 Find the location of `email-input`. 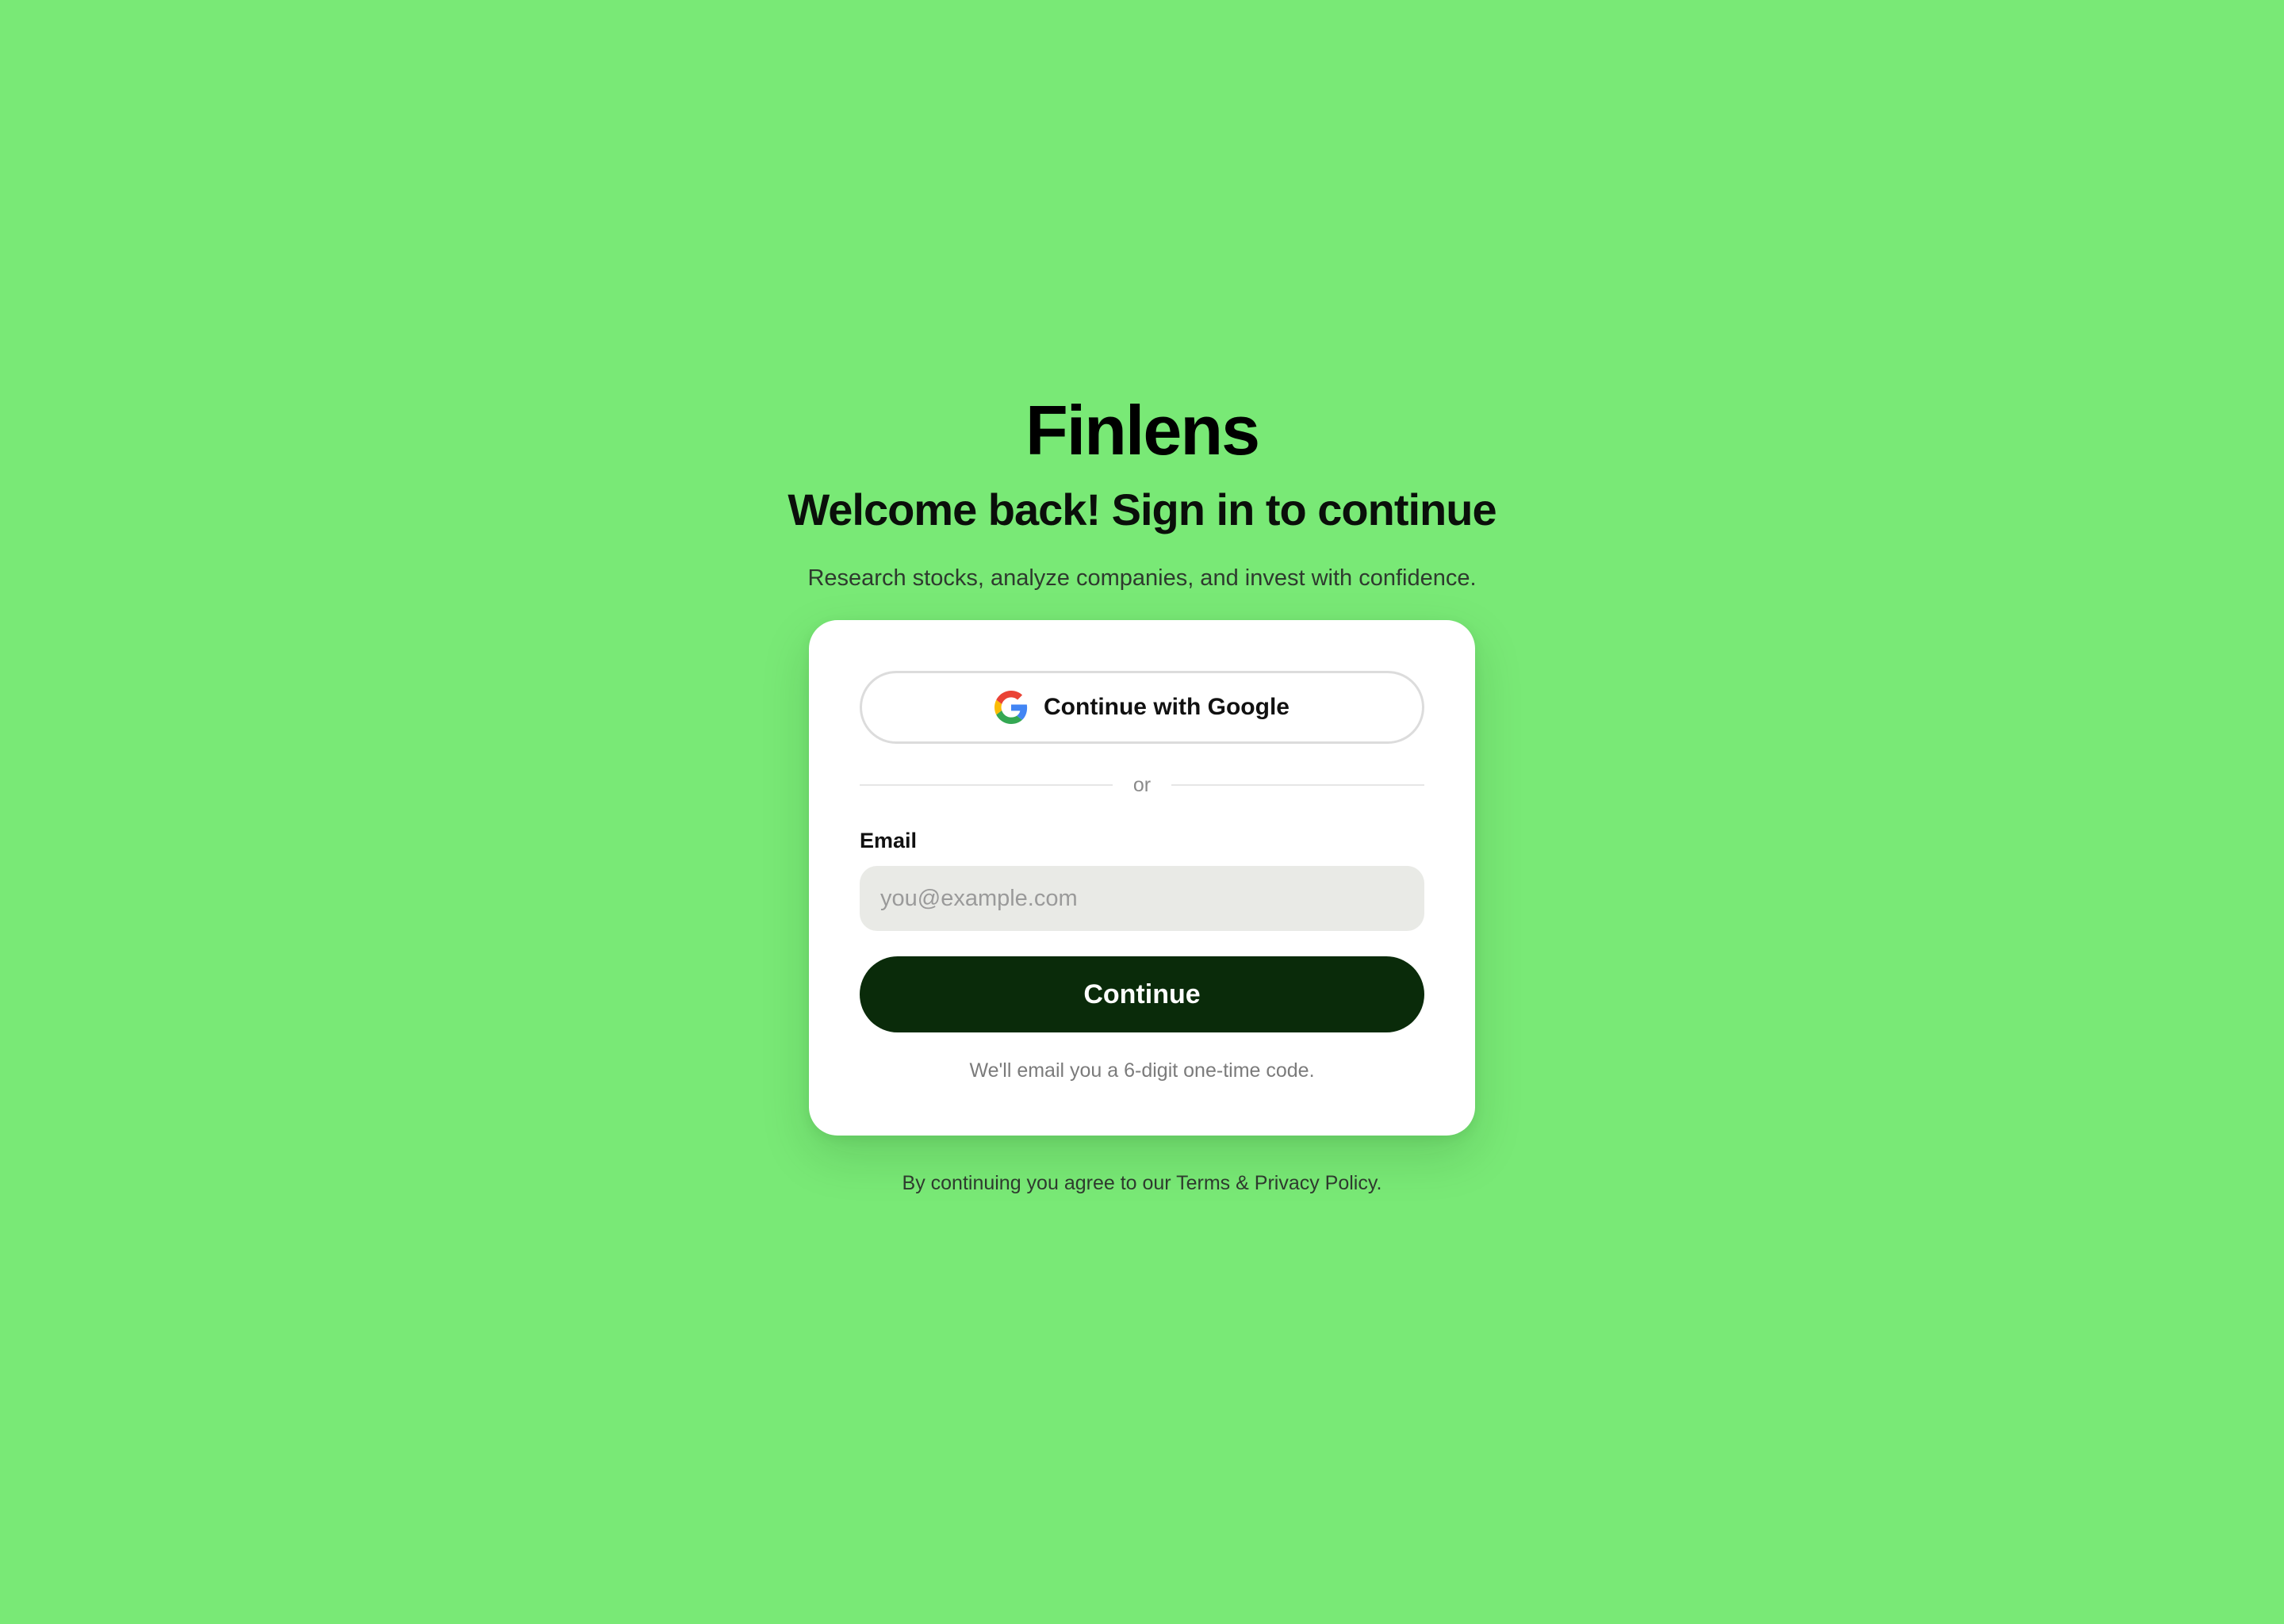

email-input is located at coordinates (1142, 898).